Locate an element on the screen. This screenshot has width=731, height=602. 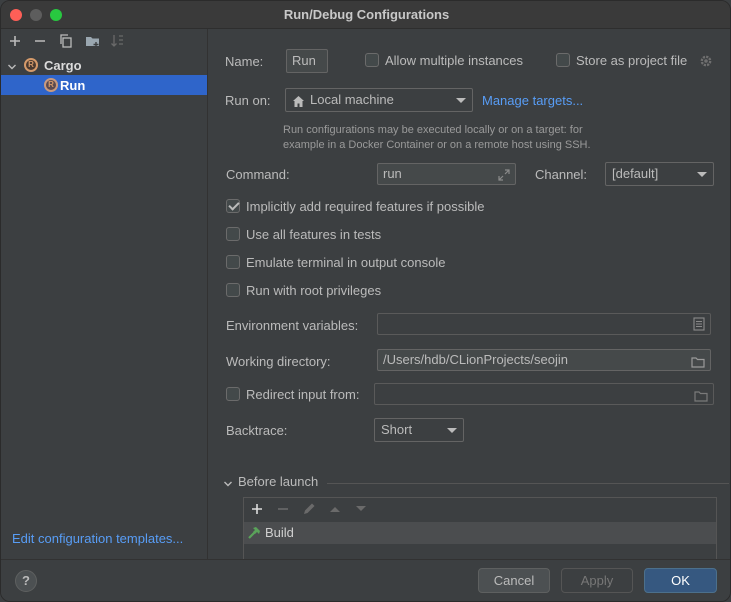
root-privileges-label: Run with root privileges is located at coordinates (314, 290).